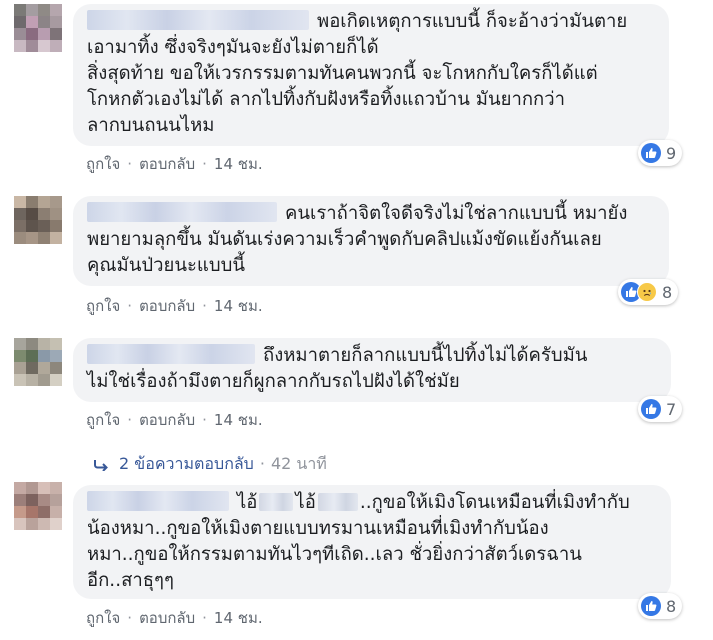 The height and width of the screenshot is (640, 713). I want to click on comment-text: ไอ้ ไอ้ ..กูขอให้เมิงโดนเหมือนที่เมิงทำกับ, so click(372, 503).